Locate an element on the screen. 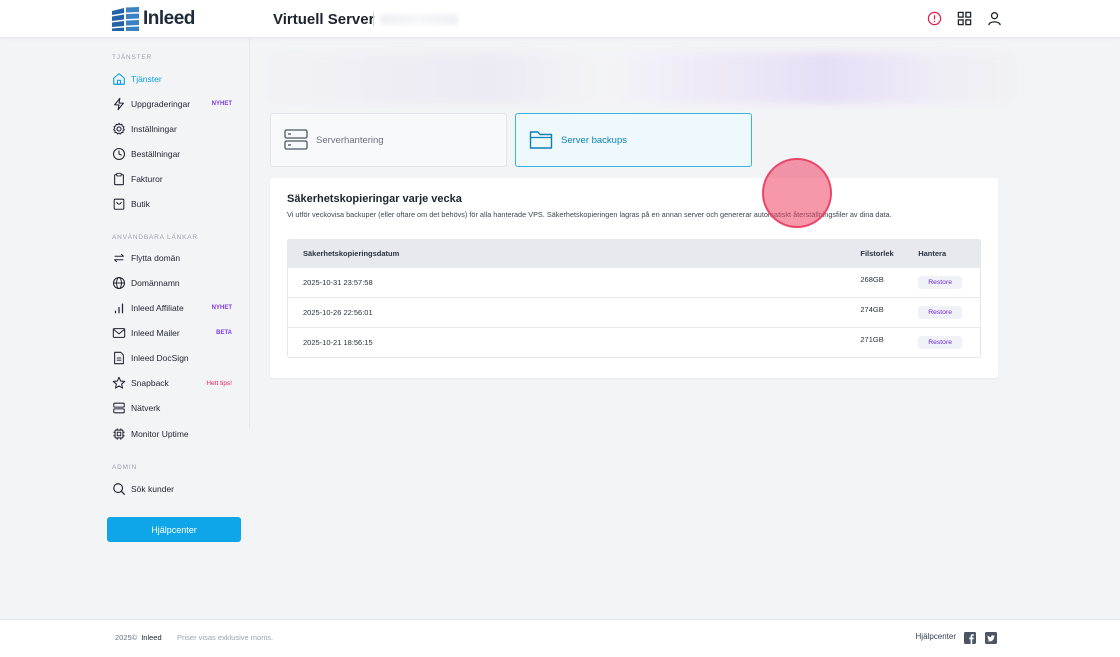 This screenshot has width=1120, height=657. sidebar-item-label: Inleed Affiliate is located at coordinates (157, 308).